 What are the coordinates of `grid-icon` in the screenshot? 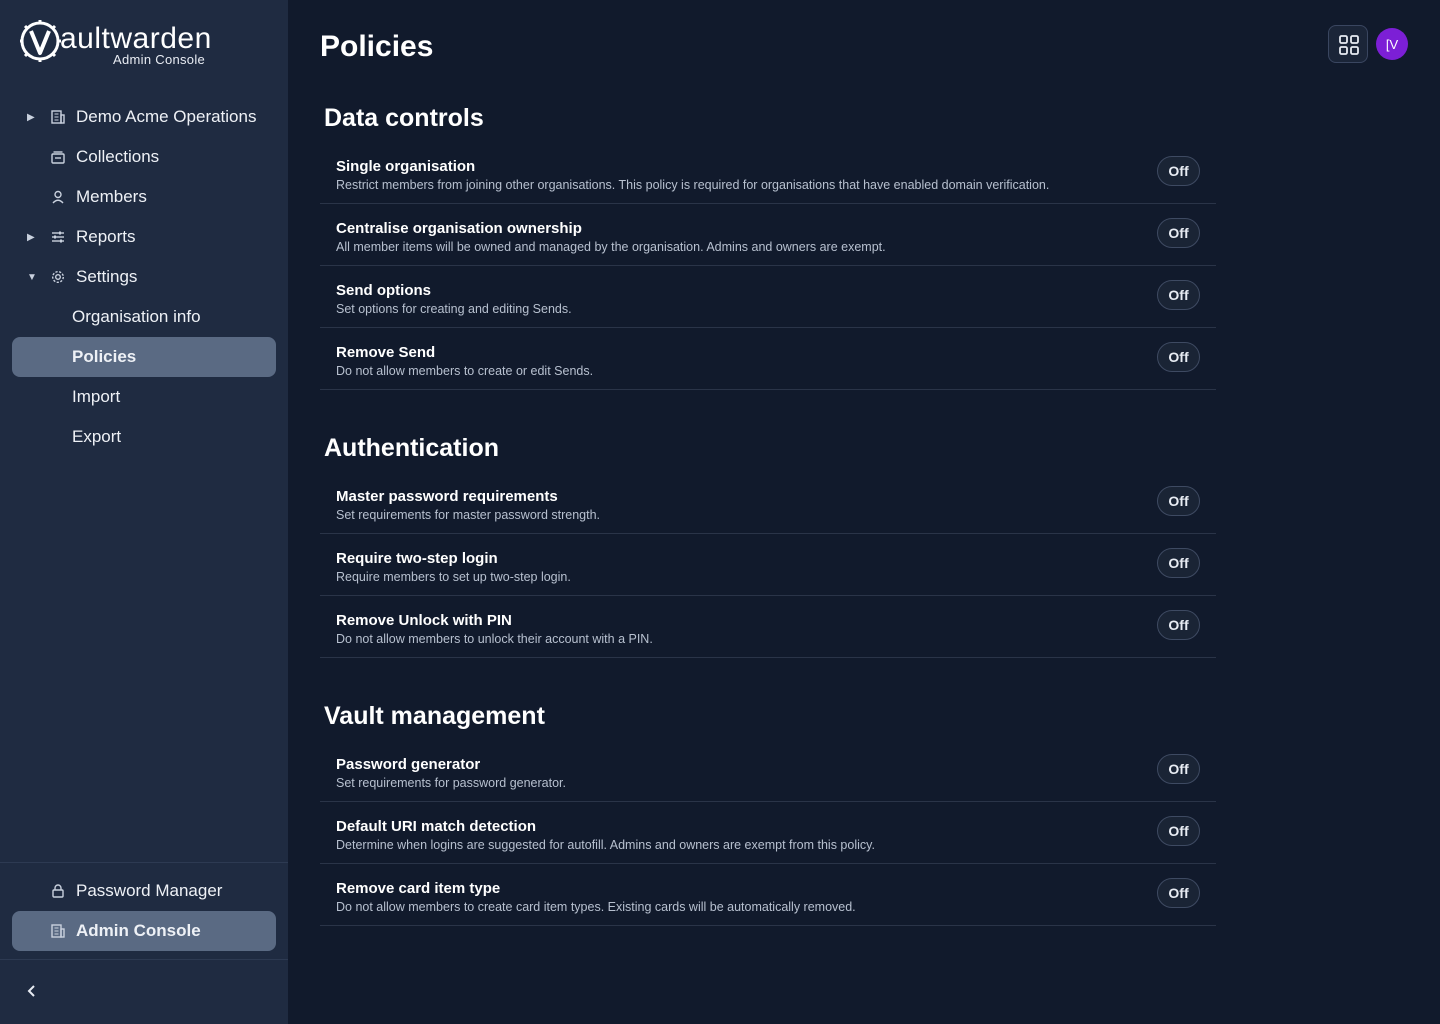 It's located at (1349, 45).